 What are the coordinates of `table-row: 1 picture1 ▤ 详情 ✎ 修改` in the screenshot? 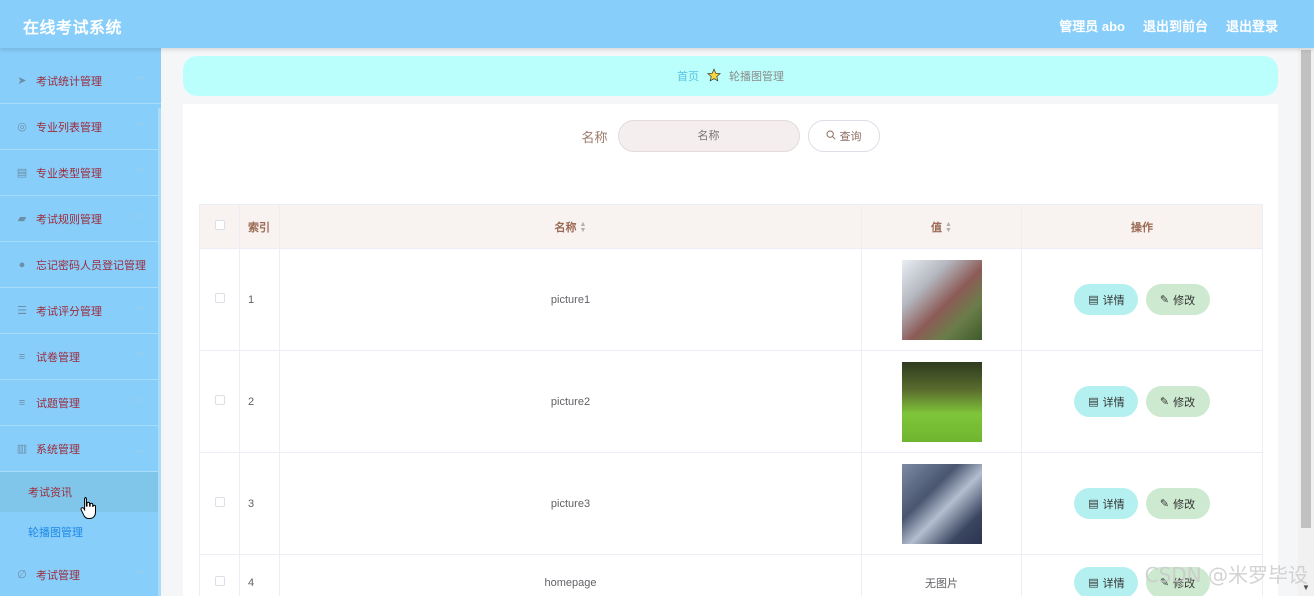 It's located at (731, 299).